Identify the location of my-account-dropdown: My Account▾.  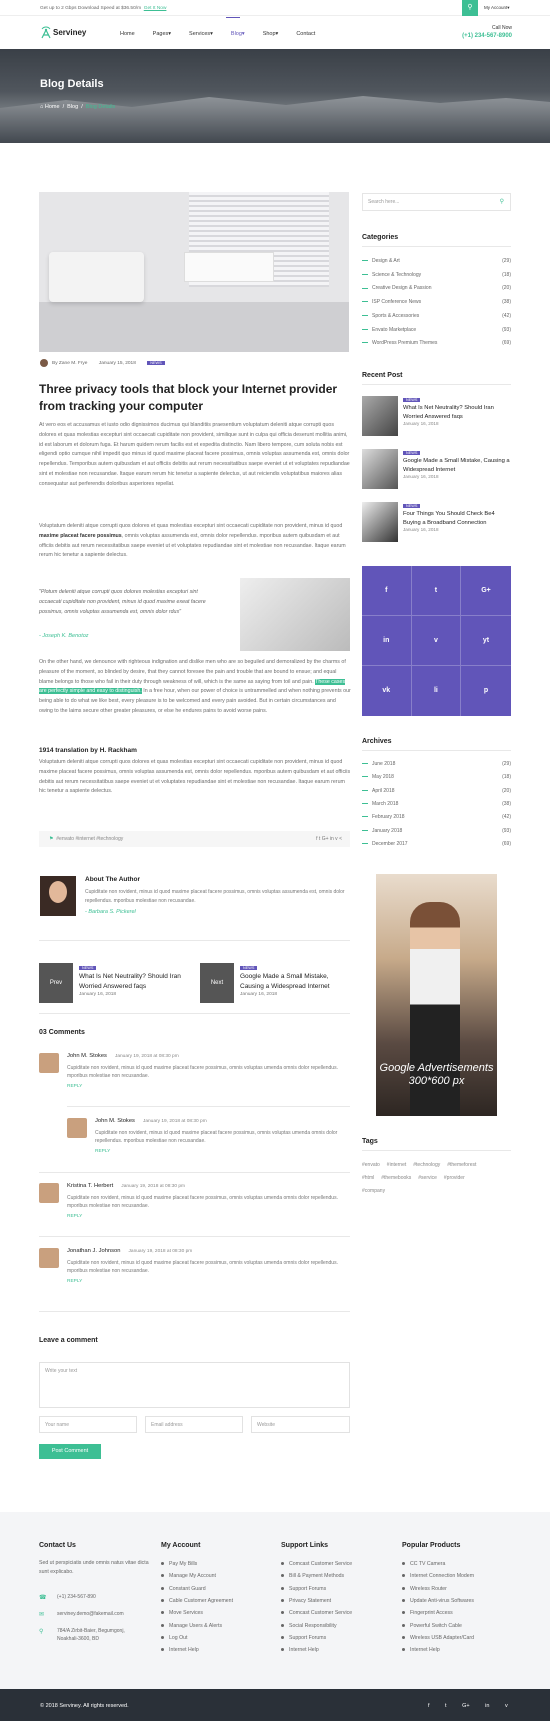
(497, 8).